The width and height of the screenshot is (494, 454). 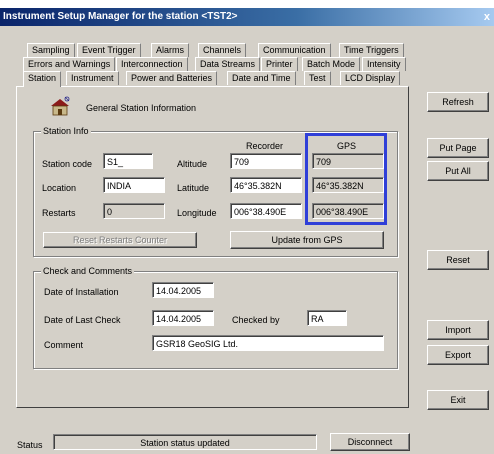 What do you see at coordinates (172, 78) in the screenshot?
I see `tab-power-and-batteries: Power and Batteries` at bounding box center [172, 78].